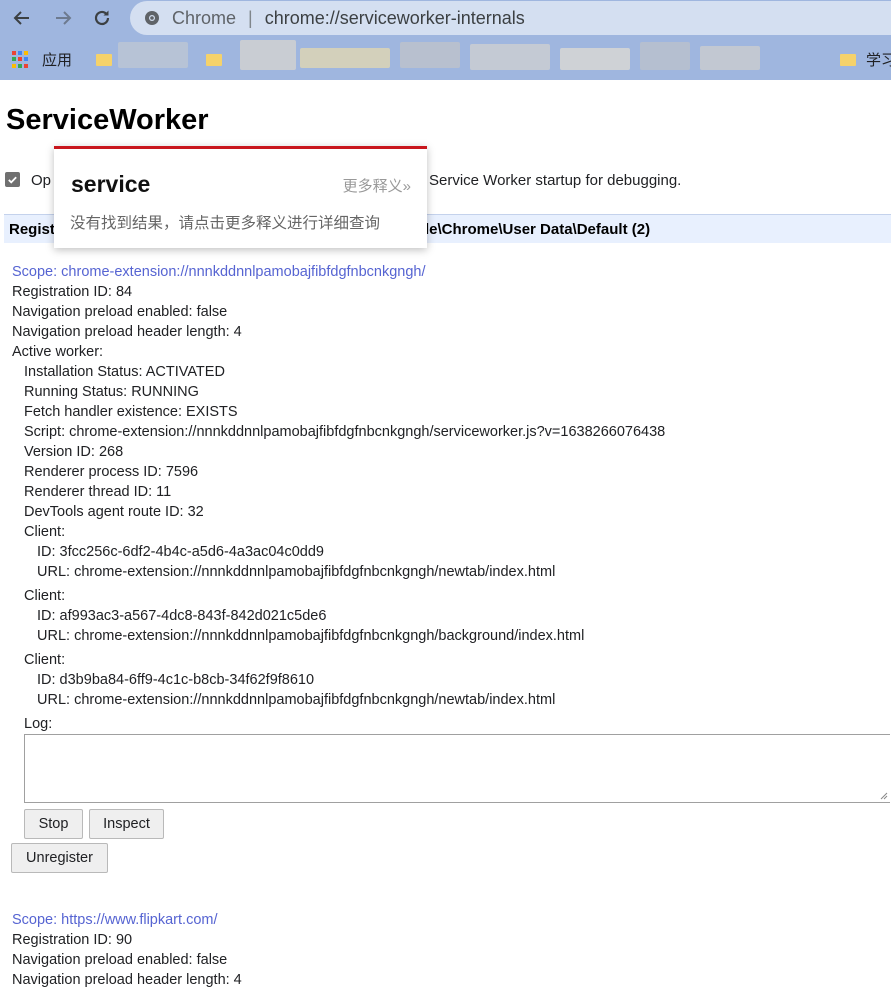 Image resolution: width=891 pixels, height=990 pixels. Describe the element at coordinates (457, 768) in the screenshot. I see `log-textarea` at that location.